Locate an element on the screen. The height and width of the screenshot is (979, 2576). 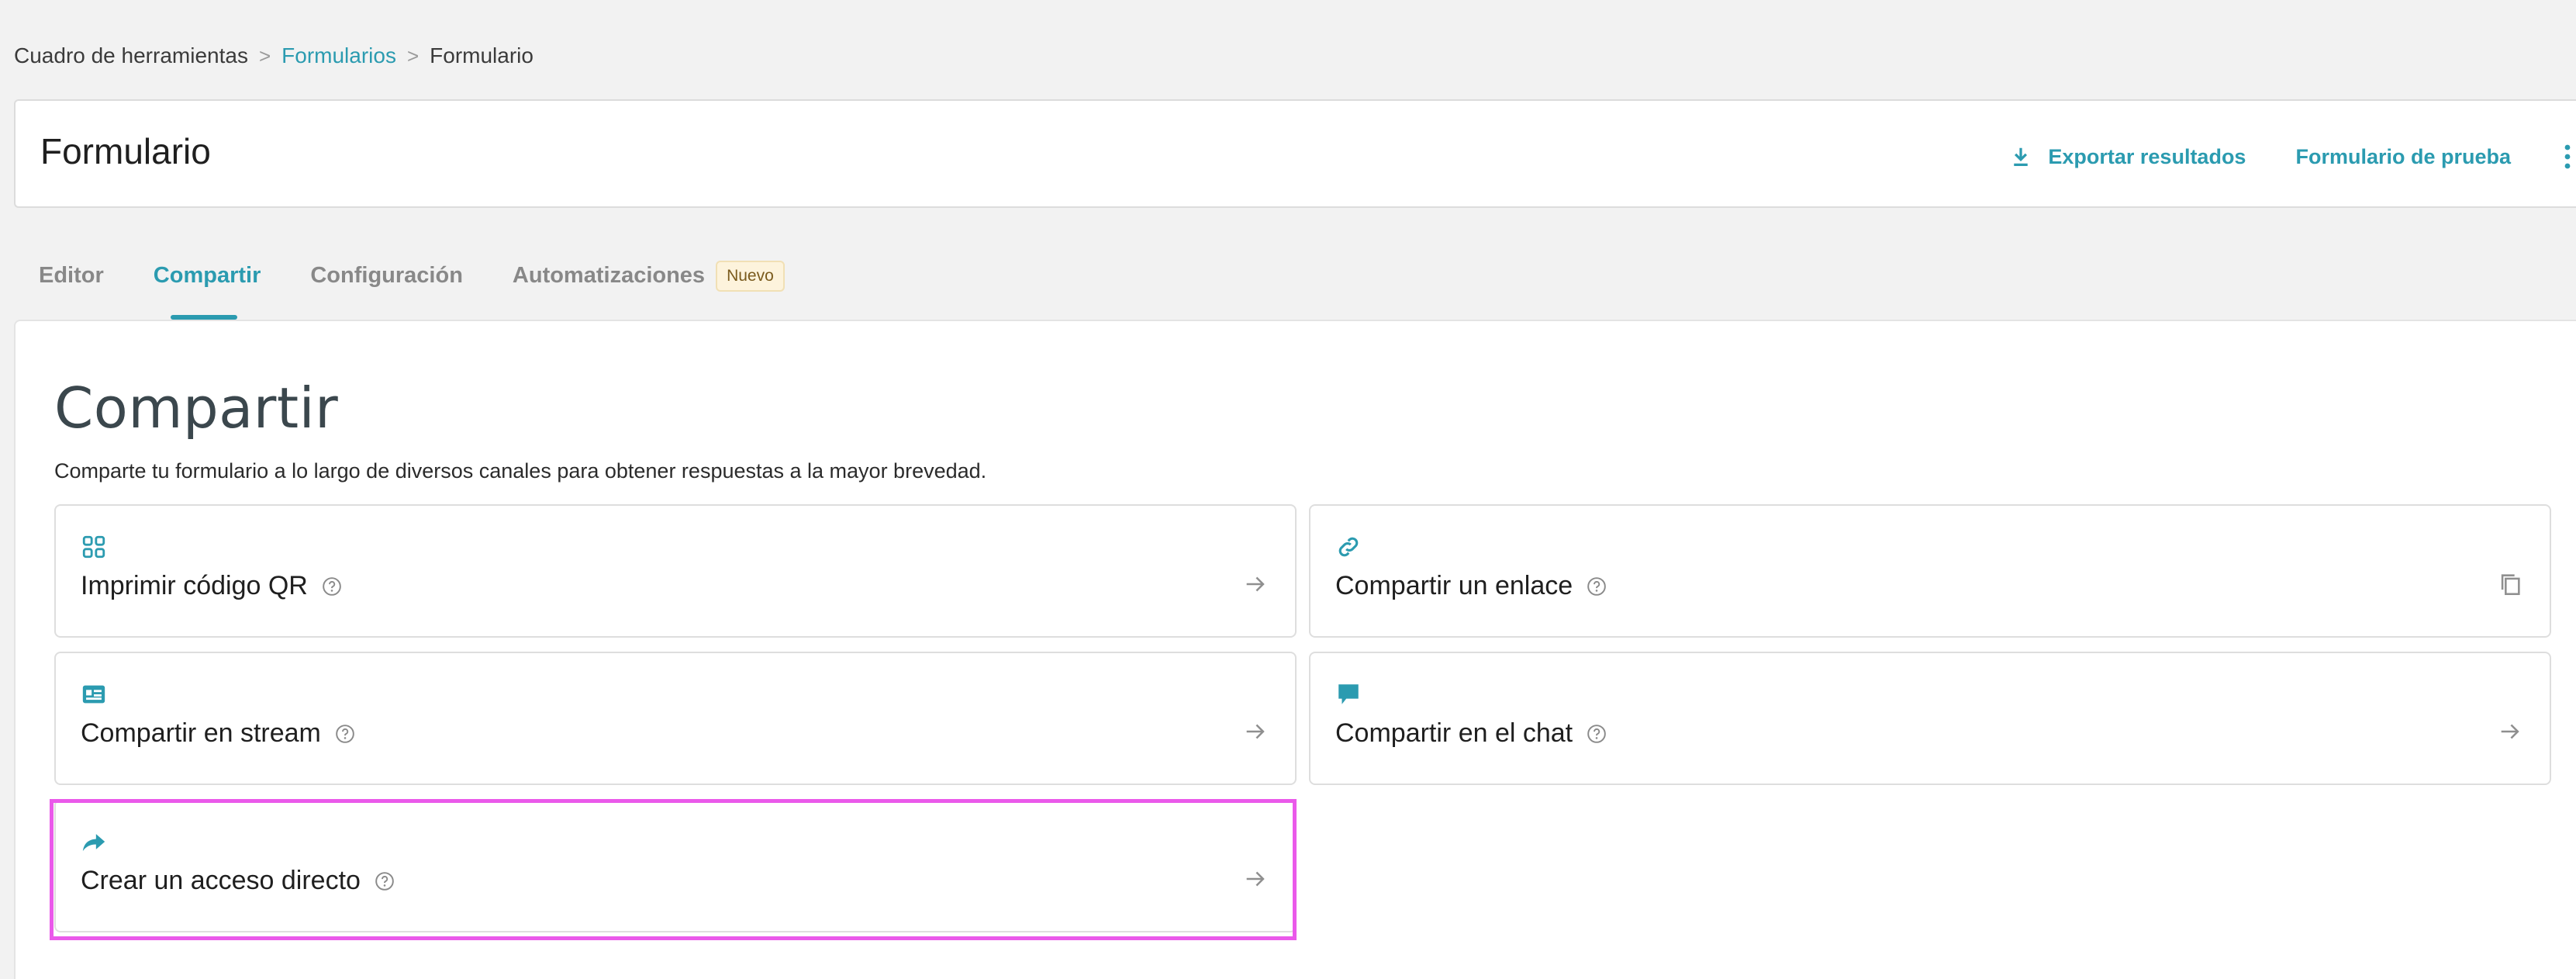
share-link-label: Compartir un enlace is located at coordinates (1454, 586).